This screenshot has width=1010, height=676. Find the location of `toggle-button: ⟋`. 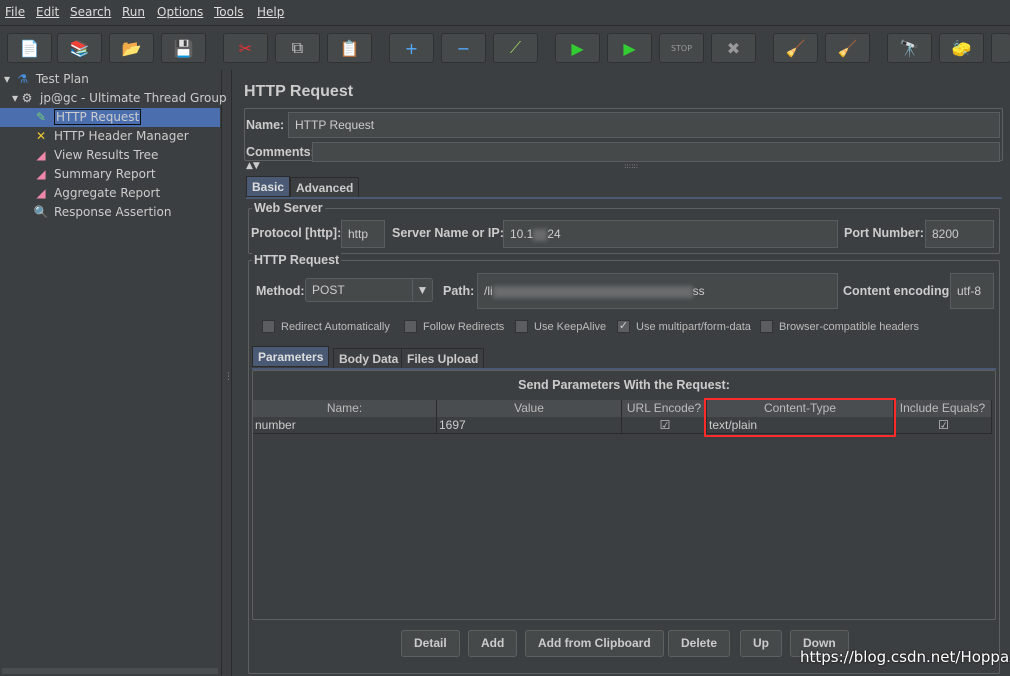

toggle-button: ⟋ is located at coordinates (515, 48).